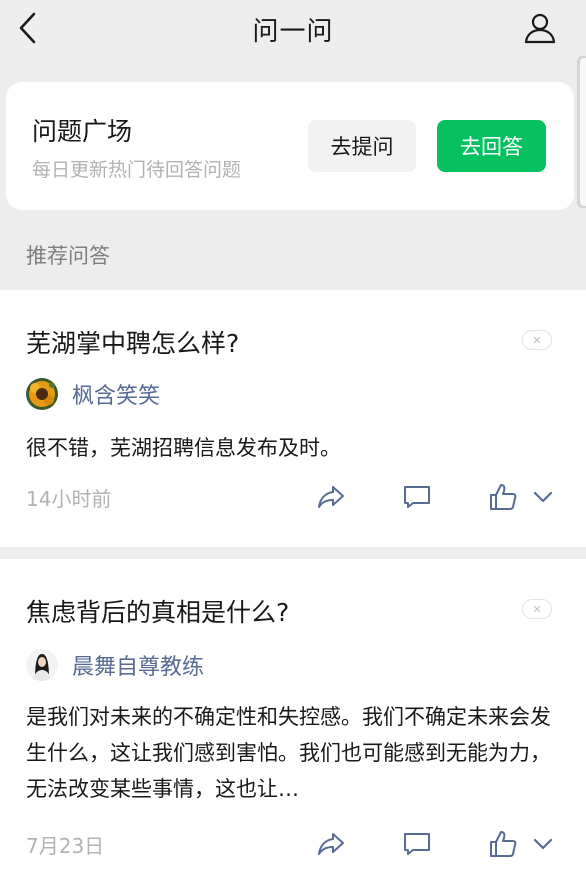 This screenshot has width=586, height=886. I want to click on post-time: 14小时前, so click(69, 499).